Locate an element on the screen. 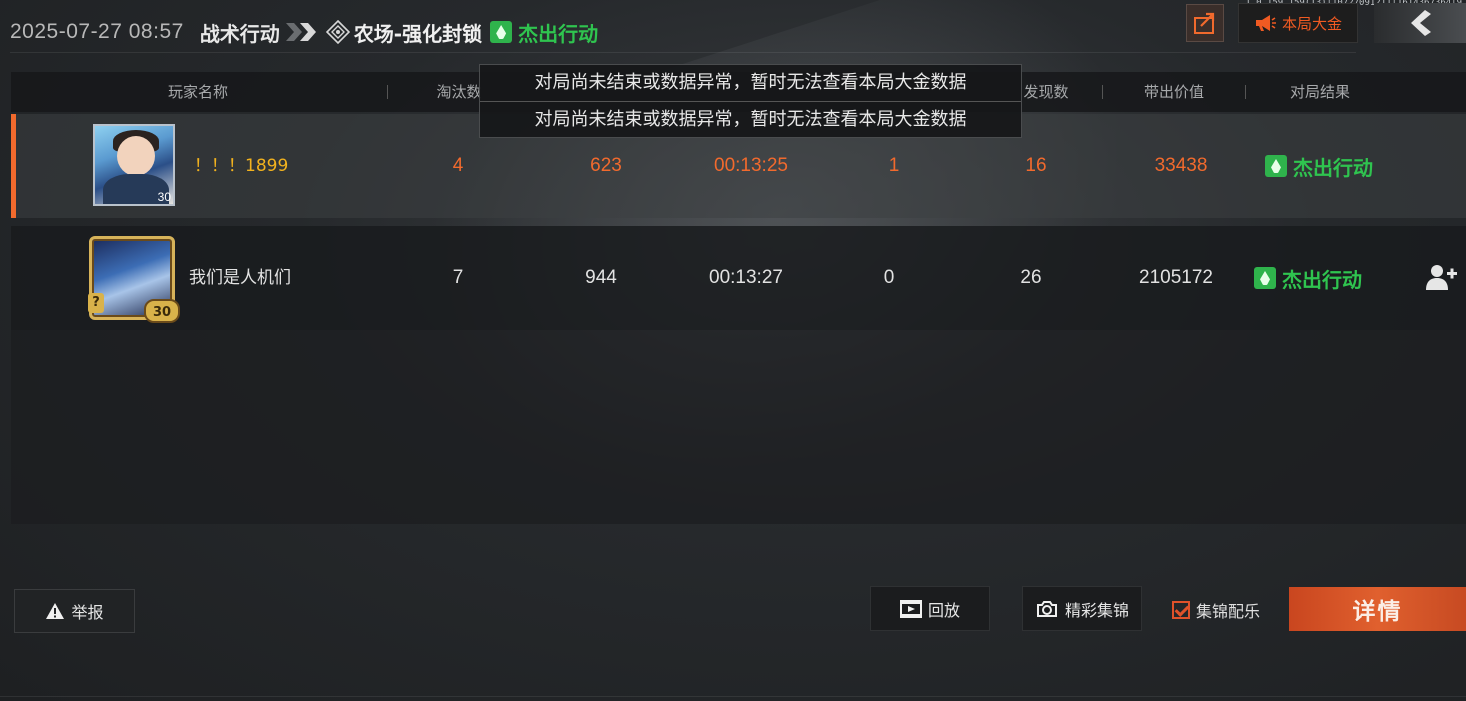  report-button: 举报 is located at coordinates (74, 611).